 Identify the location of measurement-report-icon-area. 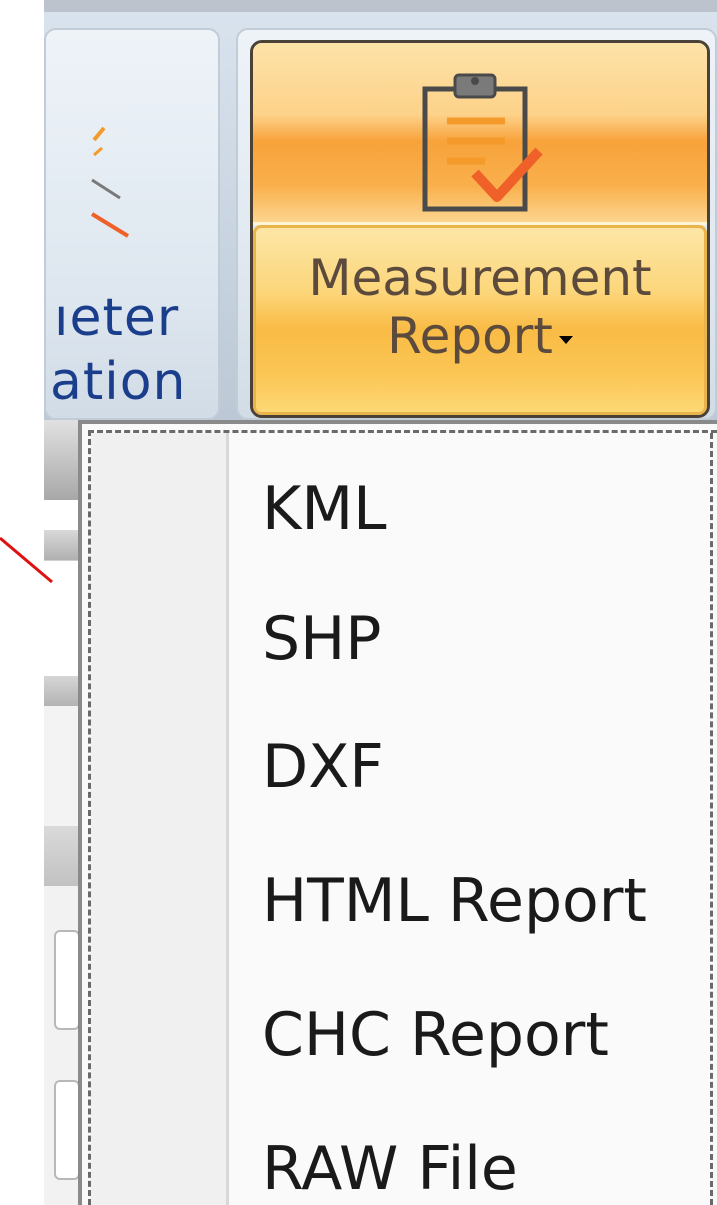
(480, 134).